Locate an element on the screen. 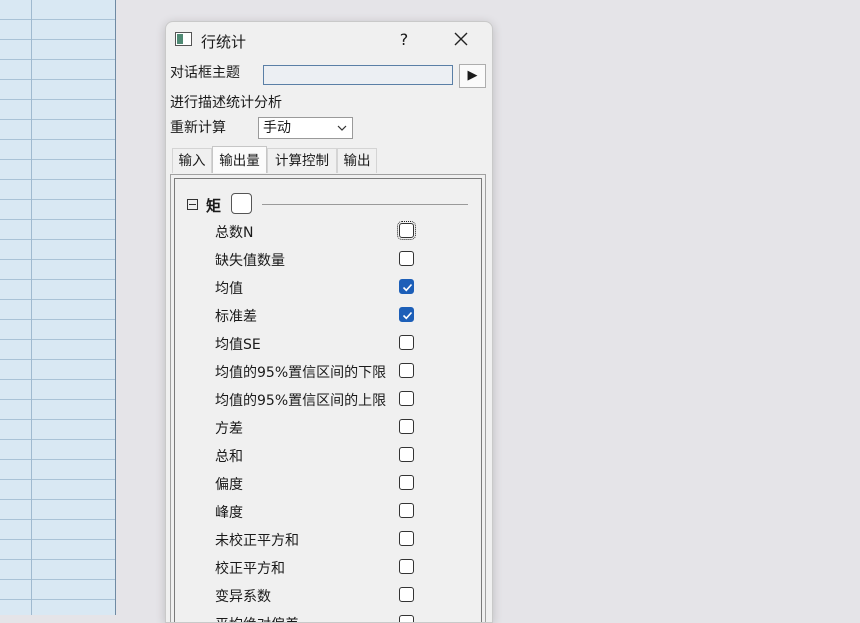 This screenshot has width=860, height=623. item-label: 缺失值数量 is located at coordinates (250, 261).